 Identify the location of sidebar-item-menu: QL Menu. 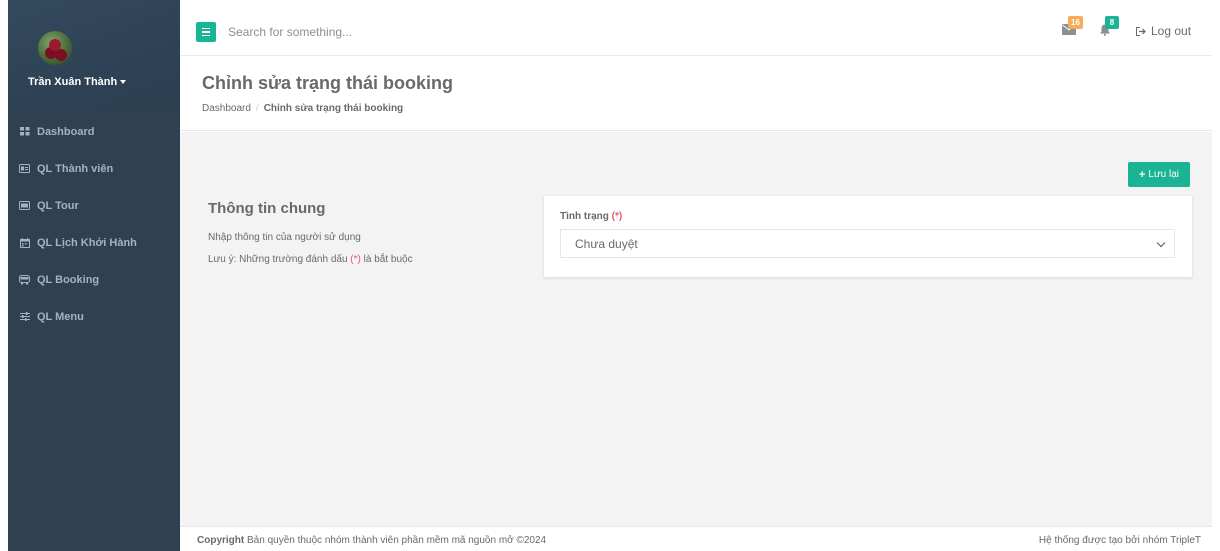
(94, 316).